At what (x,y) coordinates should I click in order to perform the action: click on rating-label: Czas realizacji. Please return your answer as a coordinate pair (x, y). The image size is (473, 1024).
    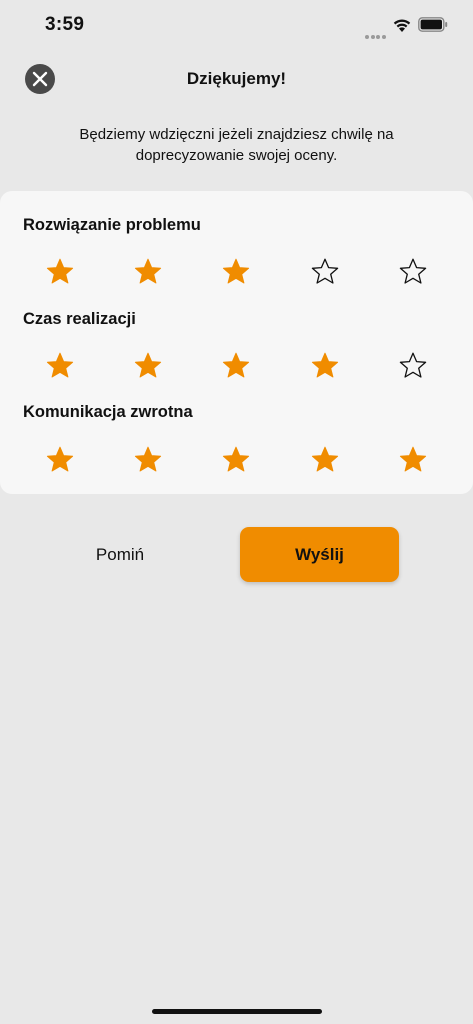
    Looking at the image, I should click on (79, 319).